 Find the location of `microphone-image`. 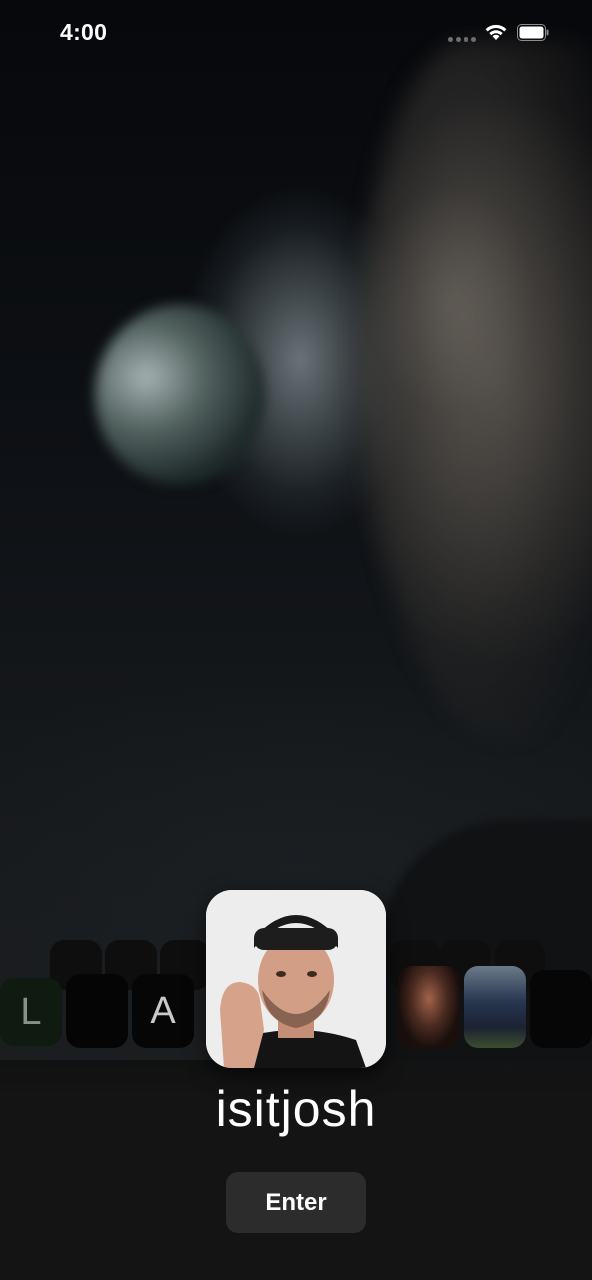

microphone-image is located at coordinates (180, 395).